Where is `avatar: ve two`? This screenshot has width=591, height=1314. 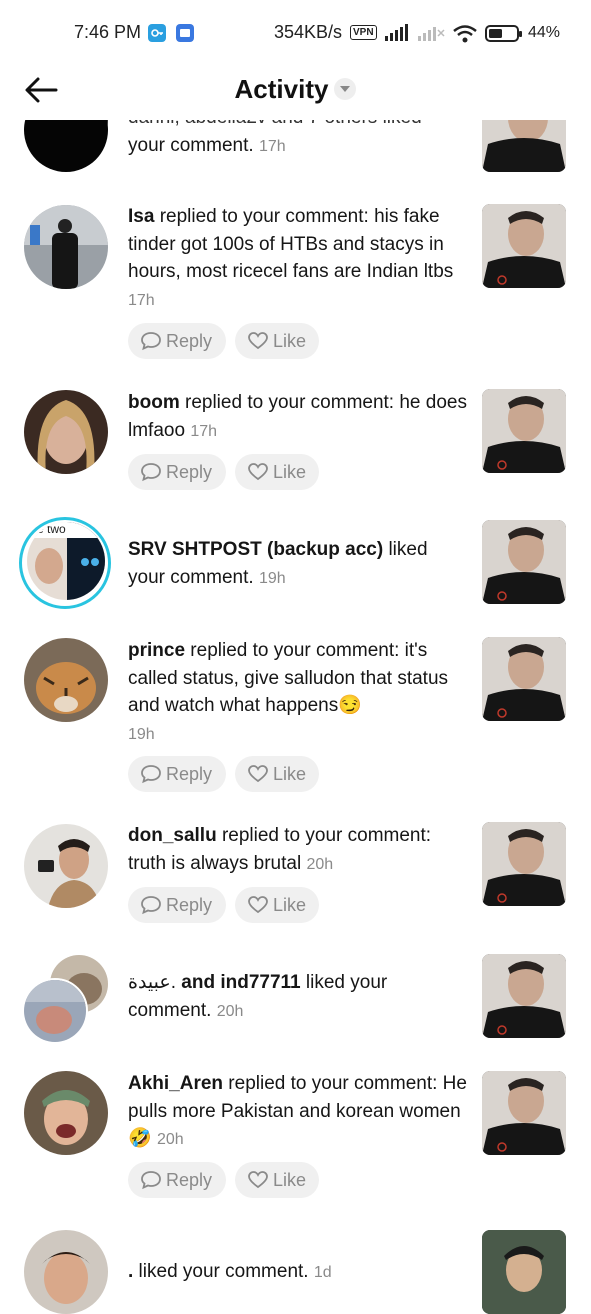 avatar: ve two is located at coordinates (66, 561).